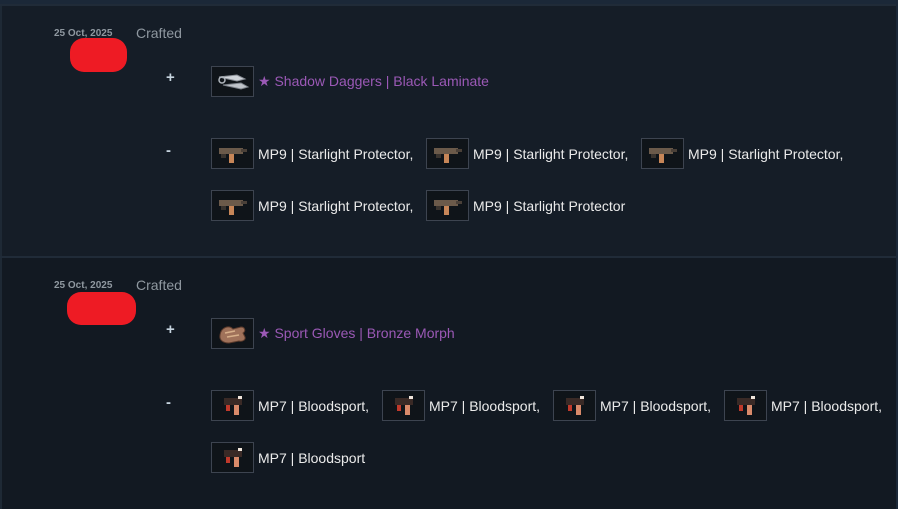 Image resolution: width=898 pixels, height=509 pixels. I want to click on item-name: MP9 | Starlight Protector, so click(549, 205).